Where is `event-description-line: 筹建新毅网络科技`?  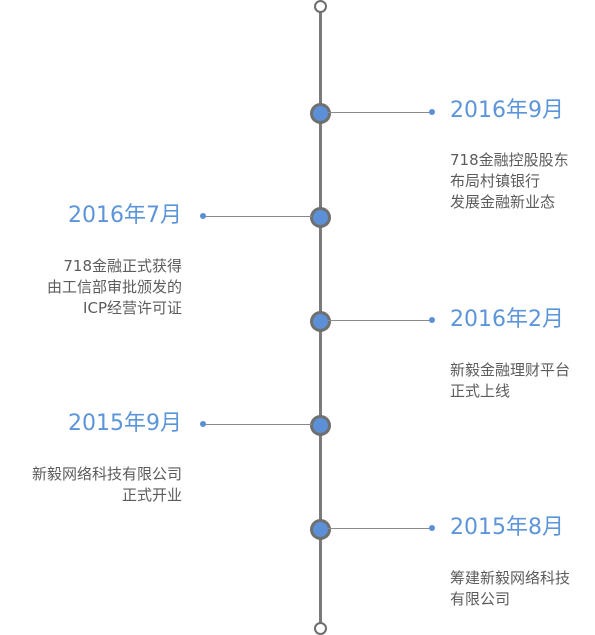
event-description-line: 筹建新毅网络科技 is located at coordinates (510, 578).